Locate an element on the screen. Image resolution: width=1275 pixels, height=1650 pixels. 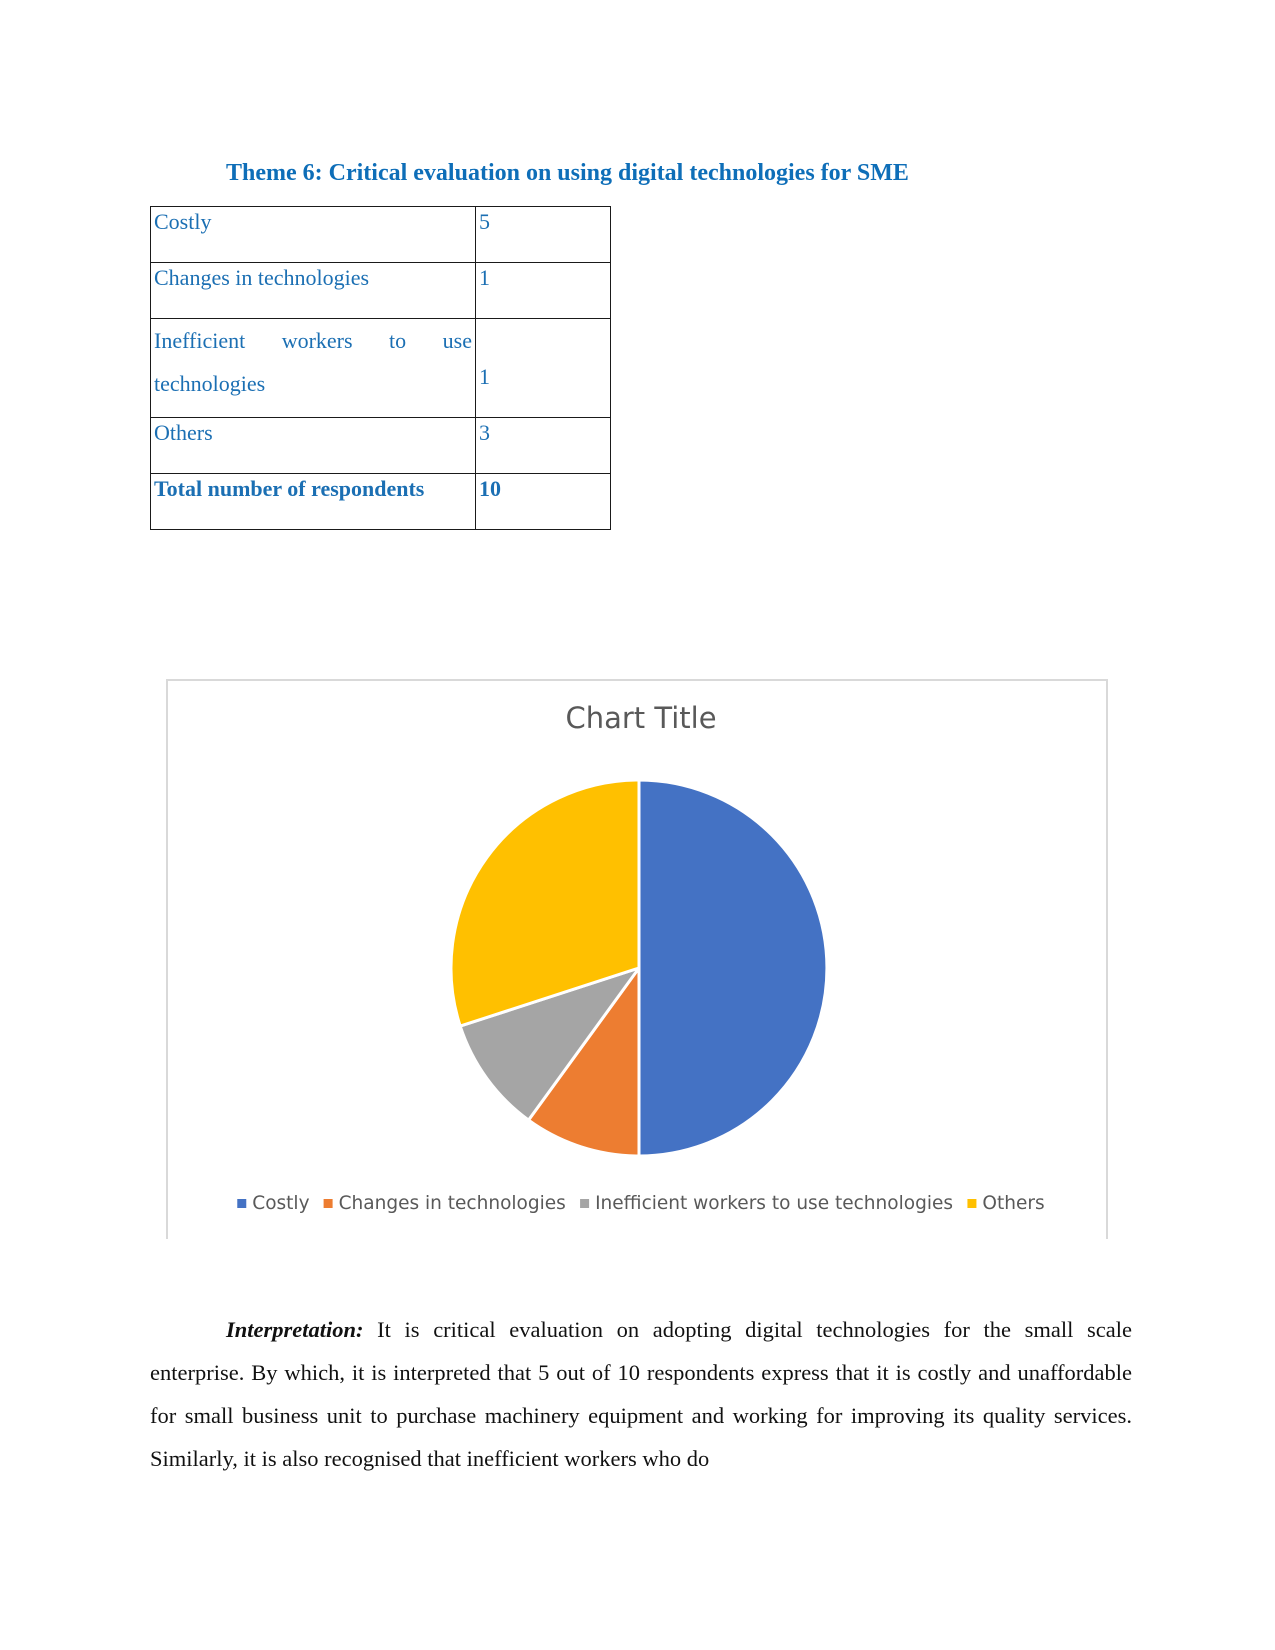
total-label: Total number of respondents is located at coordinates (313, 501).